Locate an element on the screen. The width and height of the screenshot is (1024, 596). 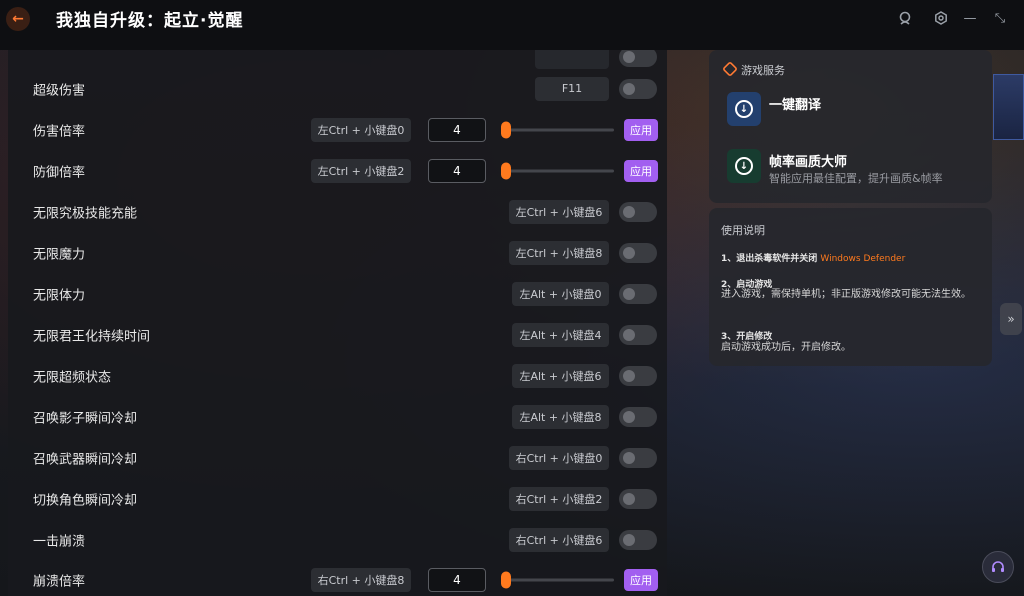
instructions-heading: 使用说明 is located at coordinates (743, 230).